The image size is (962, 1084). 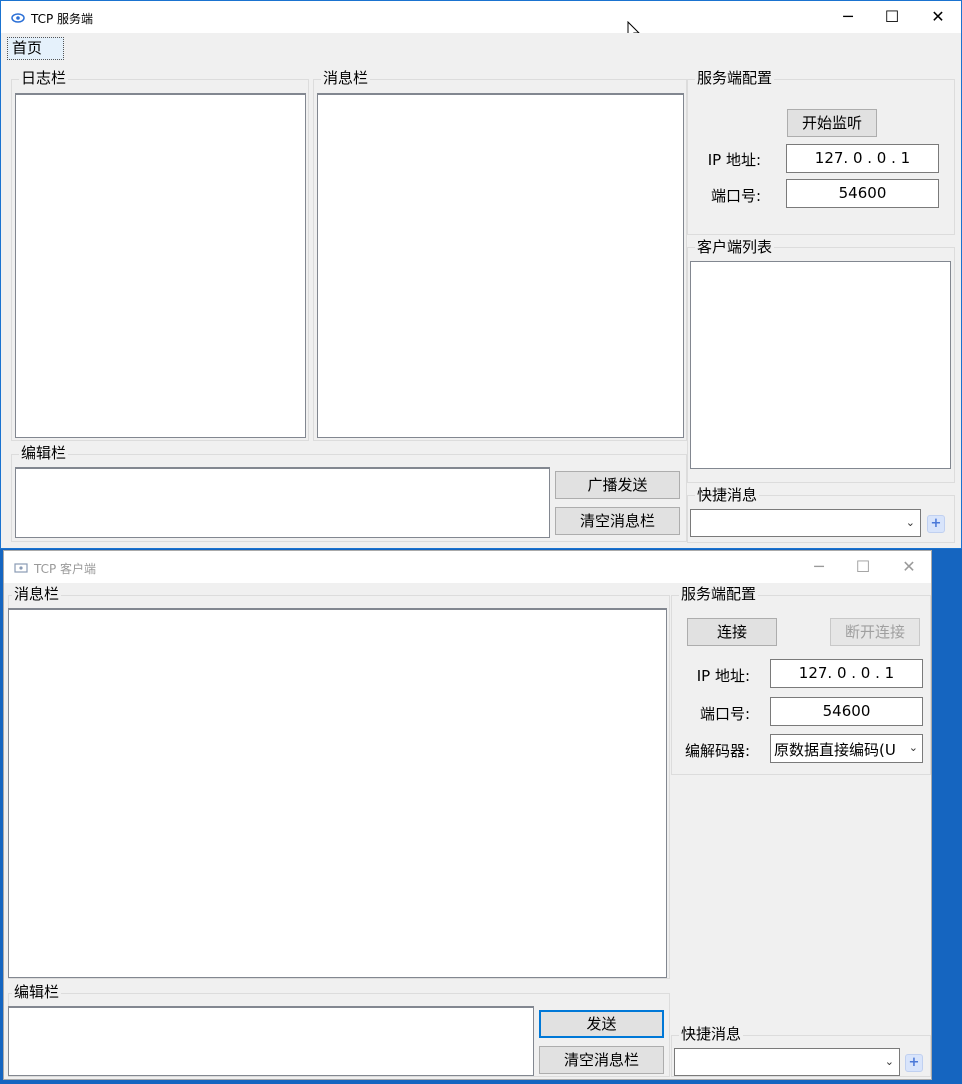 What do you see at coordinates (160, 265) in the screenshot?
I see `log-textarea` at bounding box center [160, 265].